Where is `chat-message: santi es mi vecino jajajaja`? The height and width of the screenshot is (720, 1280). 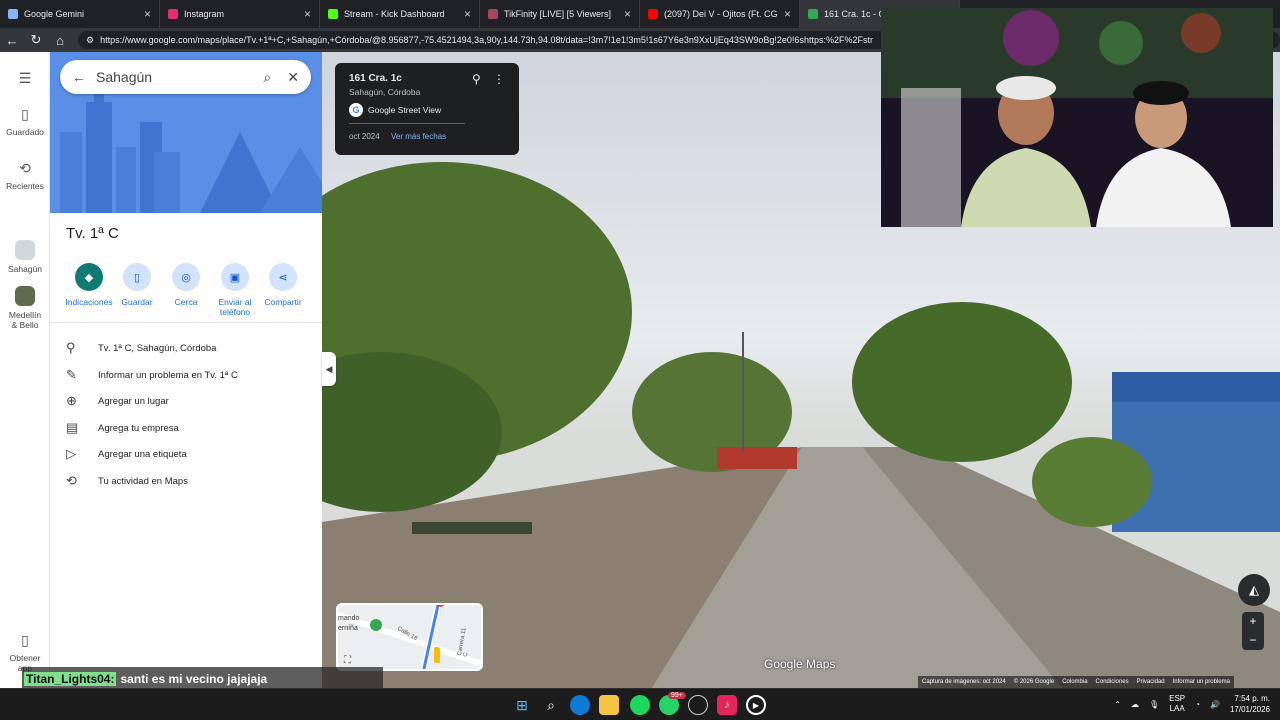 chat-message: santi es mi vecino jajajaja is located at coordinates (194, 678).